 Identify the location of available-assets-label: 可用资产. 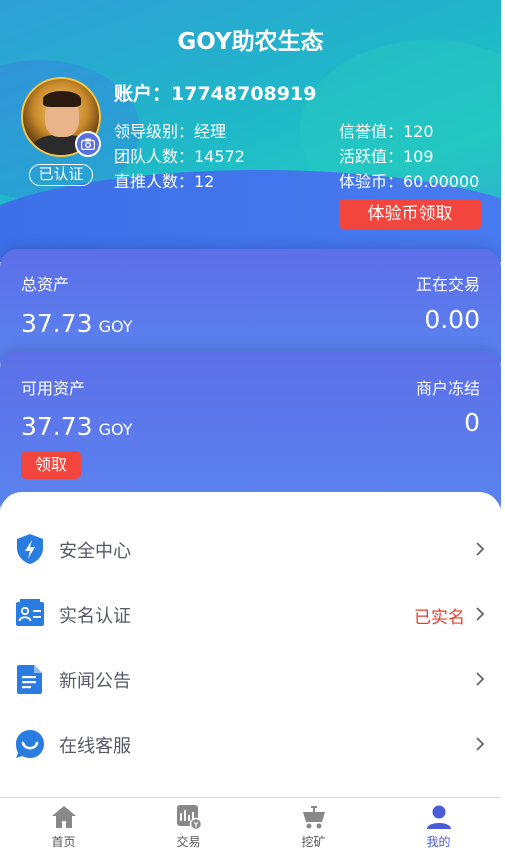
(53, 388).